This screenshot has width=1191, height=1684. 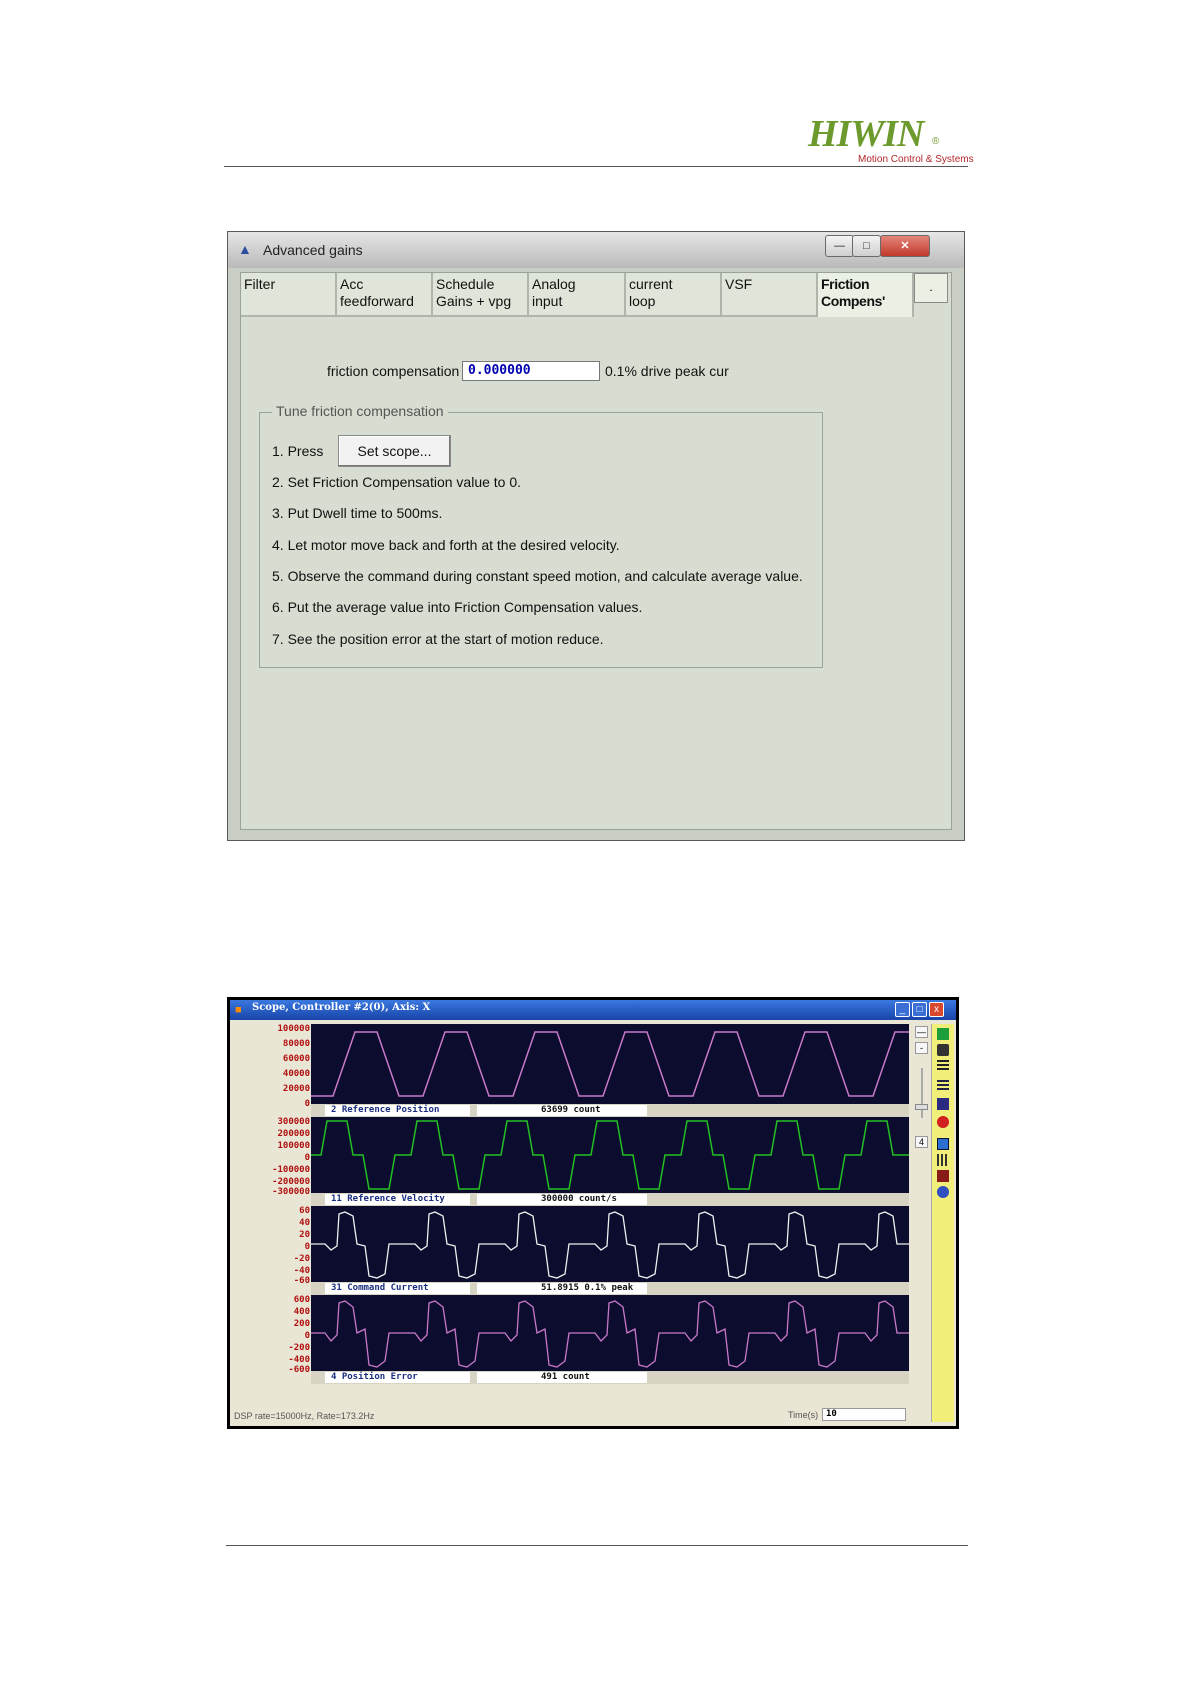 I want to click on hiwin-logo: HIWIN ® Motion Control & Systems, so click(x=891, y=140).